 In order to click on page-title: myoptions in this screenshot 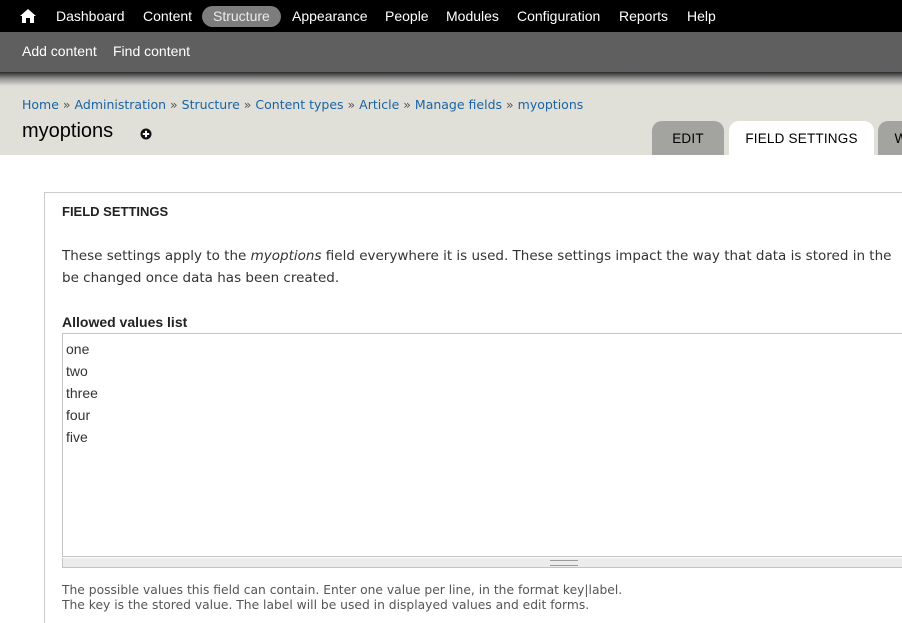, I will do `click(68, 131)`.